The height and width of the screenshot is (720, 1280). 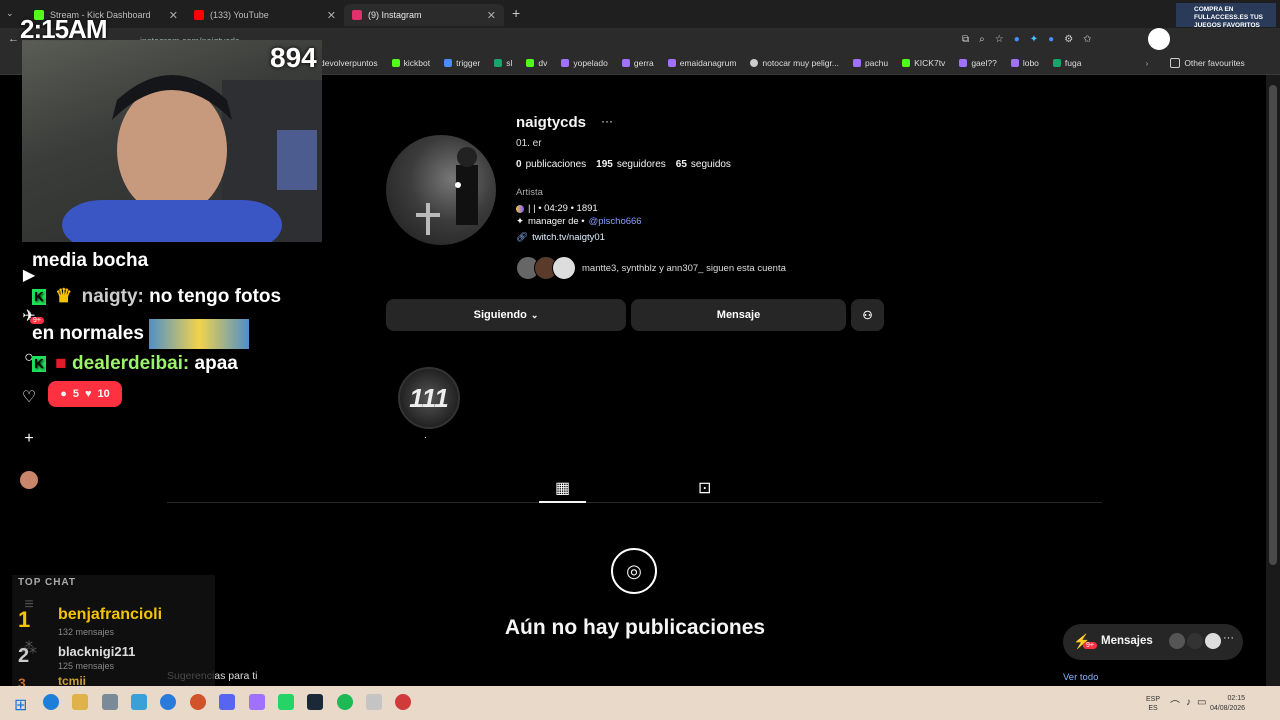 I want to click on youtube-favicon-icon, so click(x=199, y=15).